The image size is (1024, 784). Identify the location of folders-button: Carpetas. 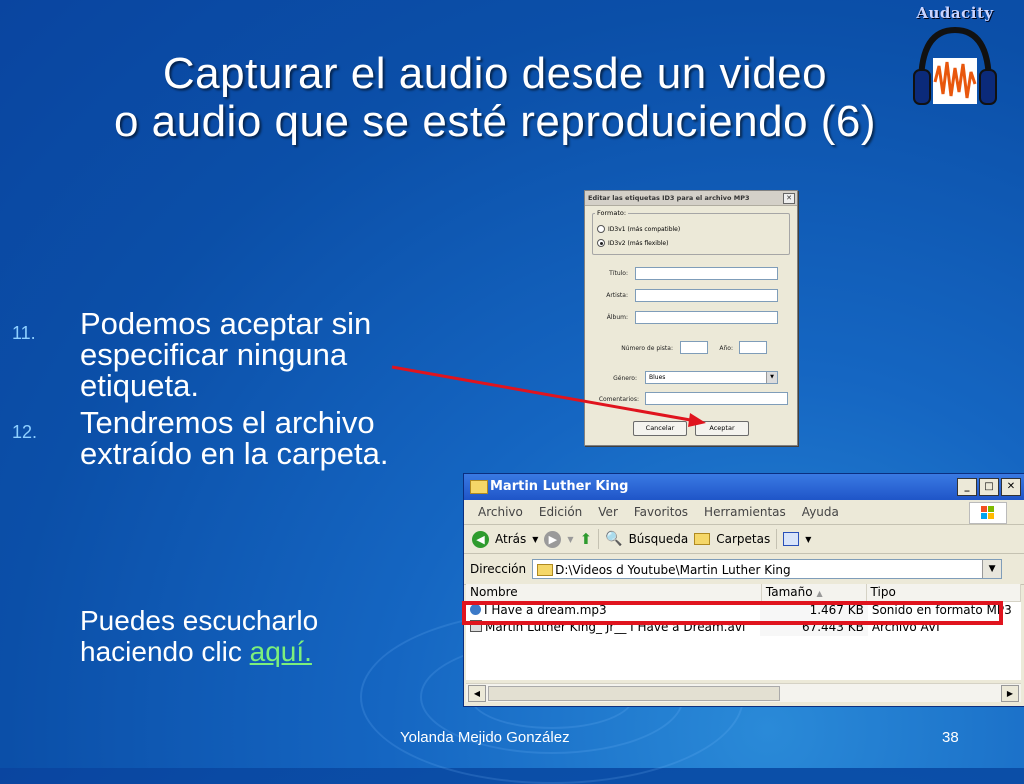
(743, 539).